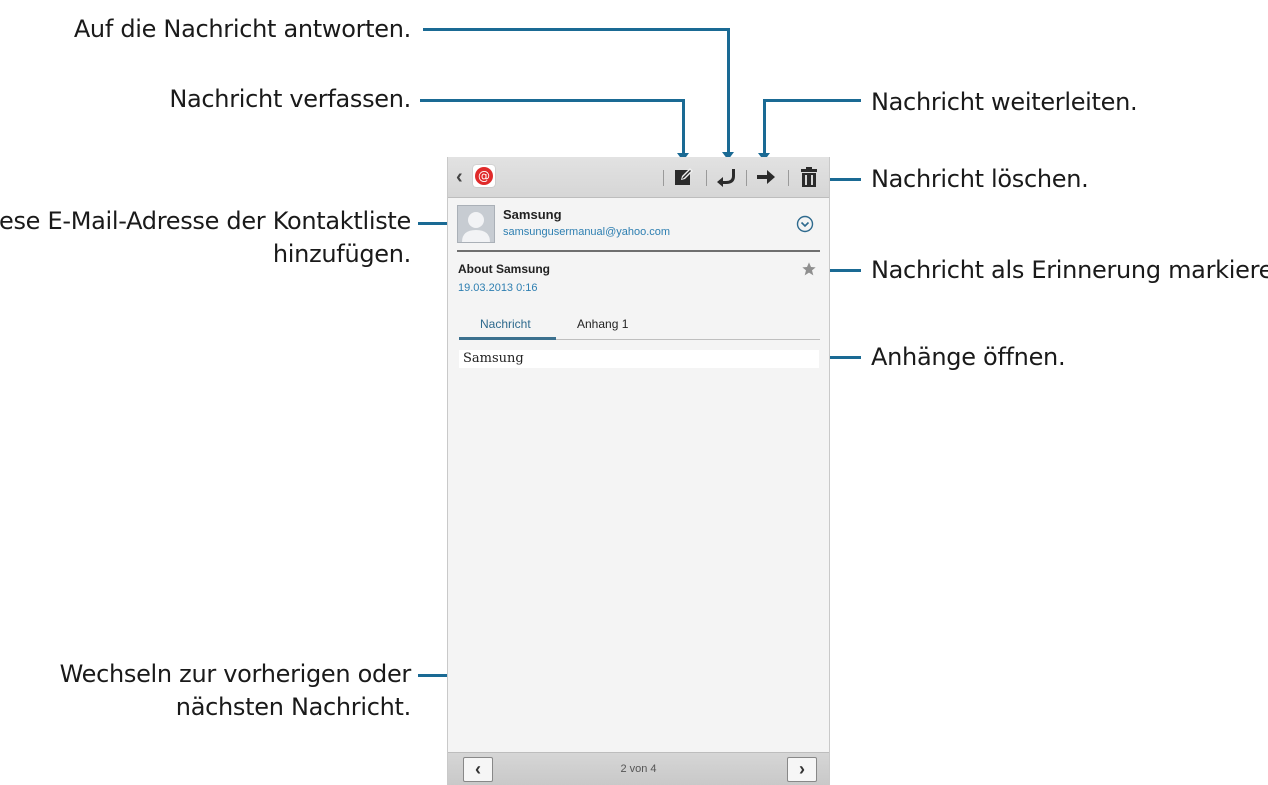  What do you see at coordinates (1004, 102) in the screenshot?
I see `callout-forward: Nachricht weiterleiten.` at bounding box center [1004, 102].